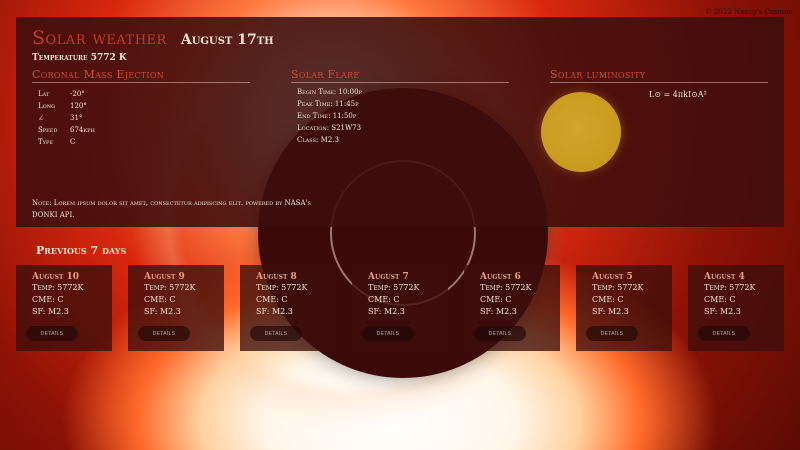 The height and width of the screenshot is (450, 800). I want to click on cme-value: 120°, so click(78, 105).